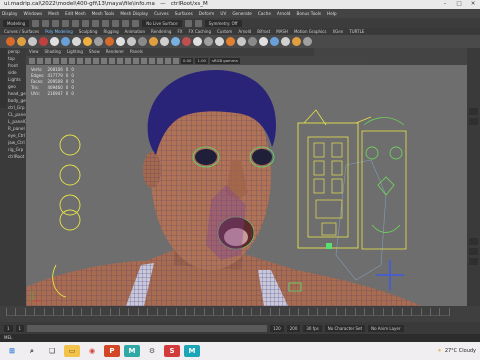 The image size is (480, 360). Describe the element at coordinates (72, 351) in the screenshot. I see `folder-icon: ▭` at that location.